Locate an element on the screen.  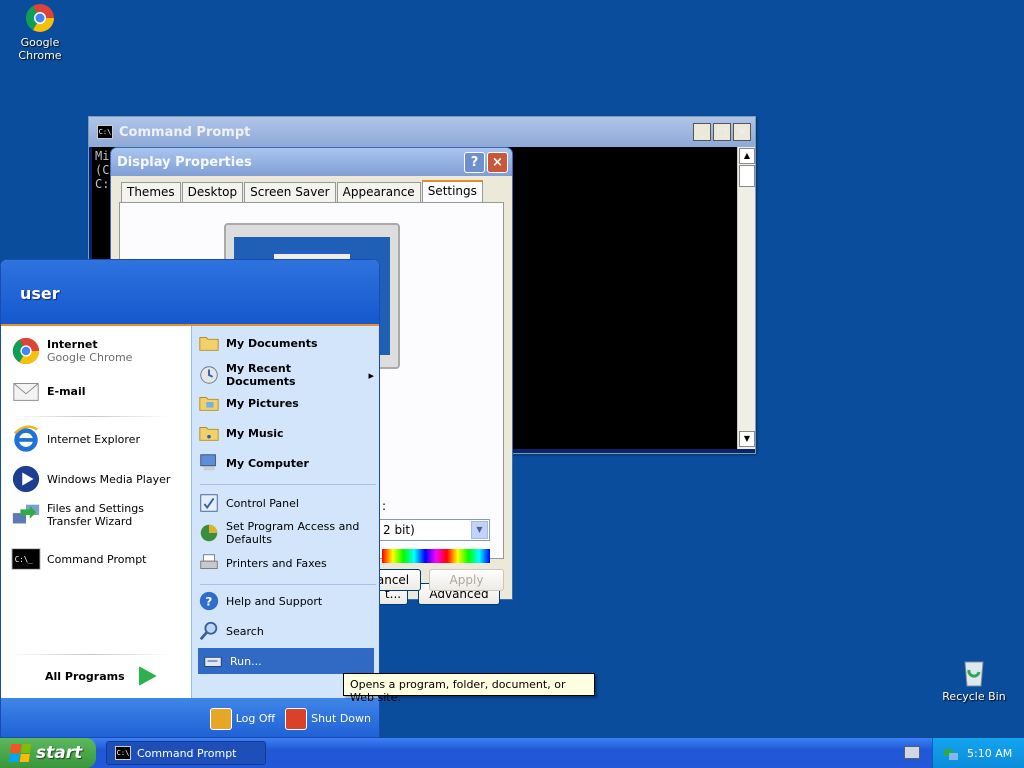
log-off-button: Log Off is located at coordinates (242, 718).